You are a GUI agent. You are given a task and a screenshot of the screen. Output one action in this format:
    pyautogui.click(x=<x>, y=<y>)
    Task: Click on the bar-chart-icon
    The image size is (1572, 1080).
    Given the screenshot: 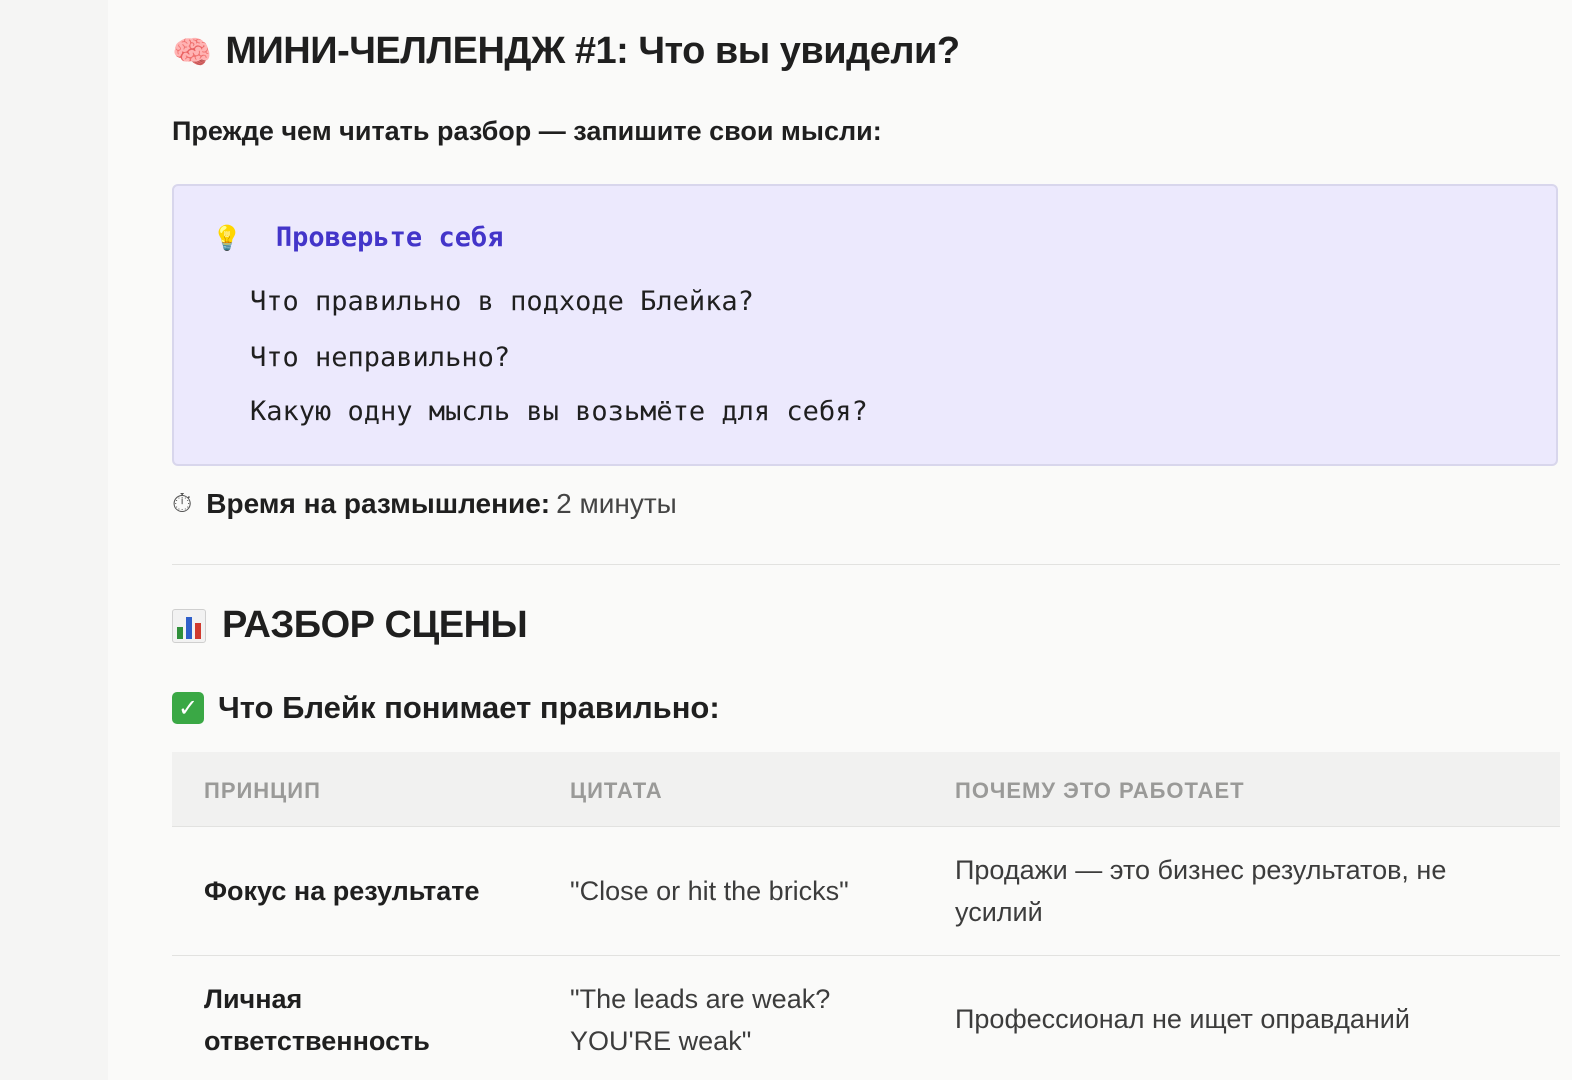 What is the action you would take?
    pyautogui.click(x=189, y=625)
    